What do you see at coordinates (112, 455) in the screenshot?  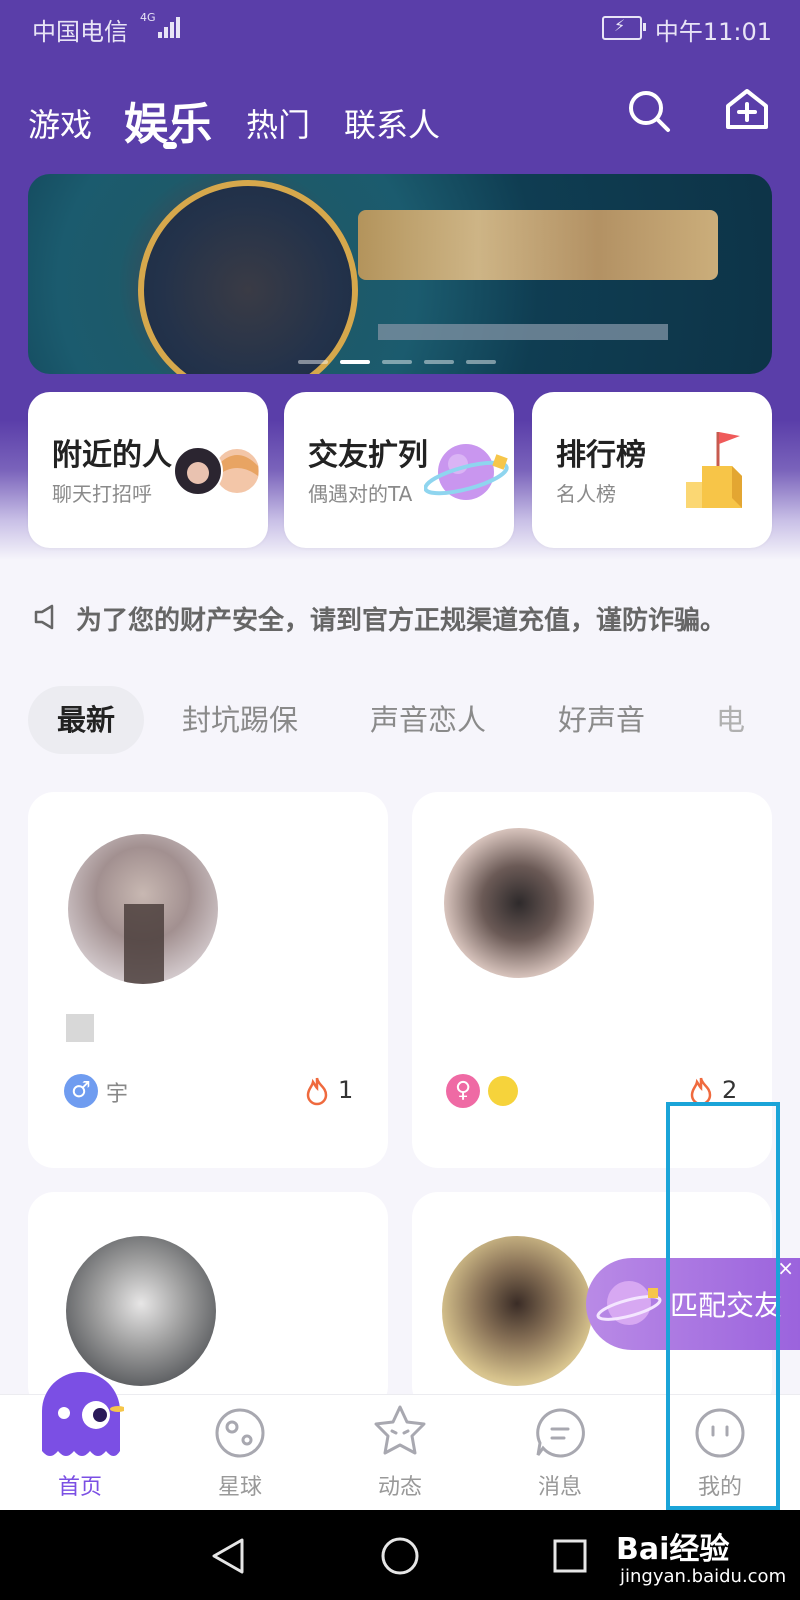 I see `feature-title: 附近的人` at bounding box center [112, 455].